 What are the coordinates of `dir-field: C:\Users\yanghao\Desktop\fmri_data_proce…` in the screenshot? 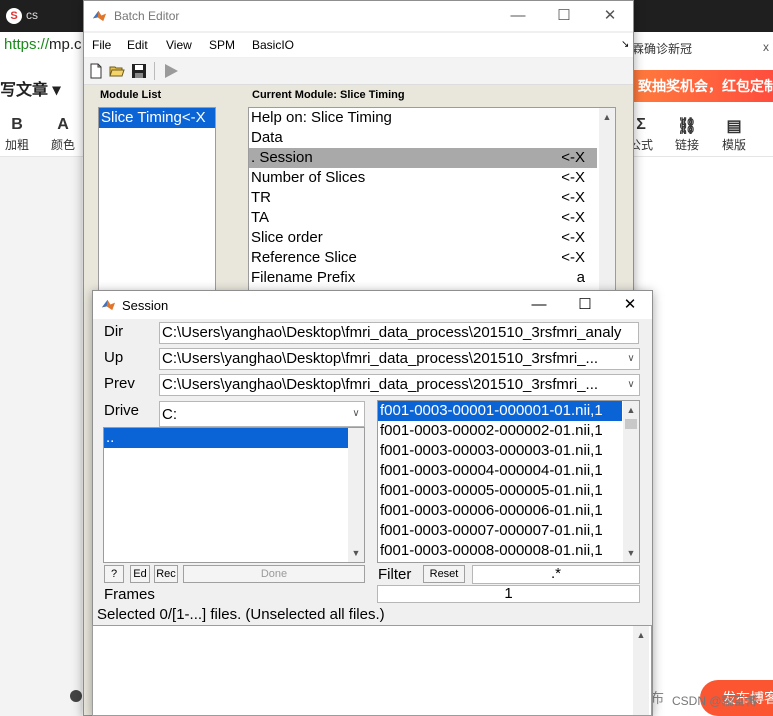 It's located at (399, 333).